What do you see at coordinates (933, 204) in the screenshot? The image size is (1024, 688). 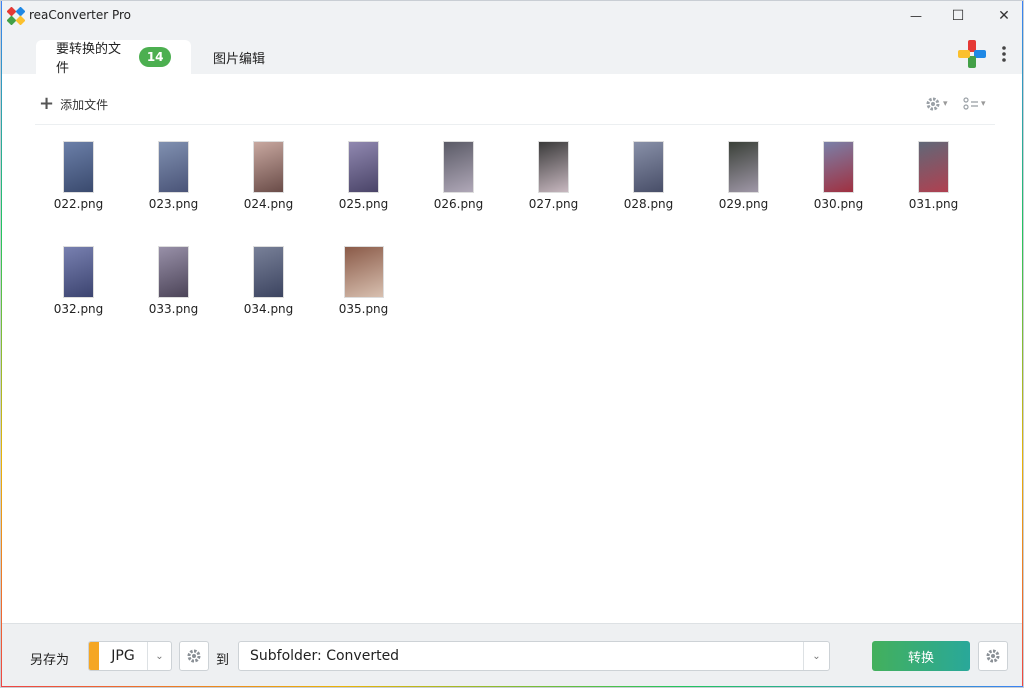 I see `file-name: 031.png` at bounding box center [933, 204].